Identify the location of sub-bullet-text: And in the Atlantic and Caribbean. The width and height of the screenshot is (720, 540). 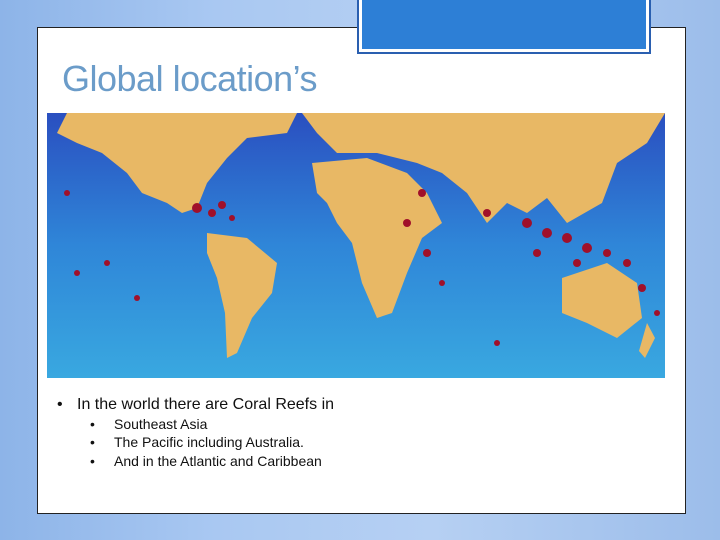
(218, 461).